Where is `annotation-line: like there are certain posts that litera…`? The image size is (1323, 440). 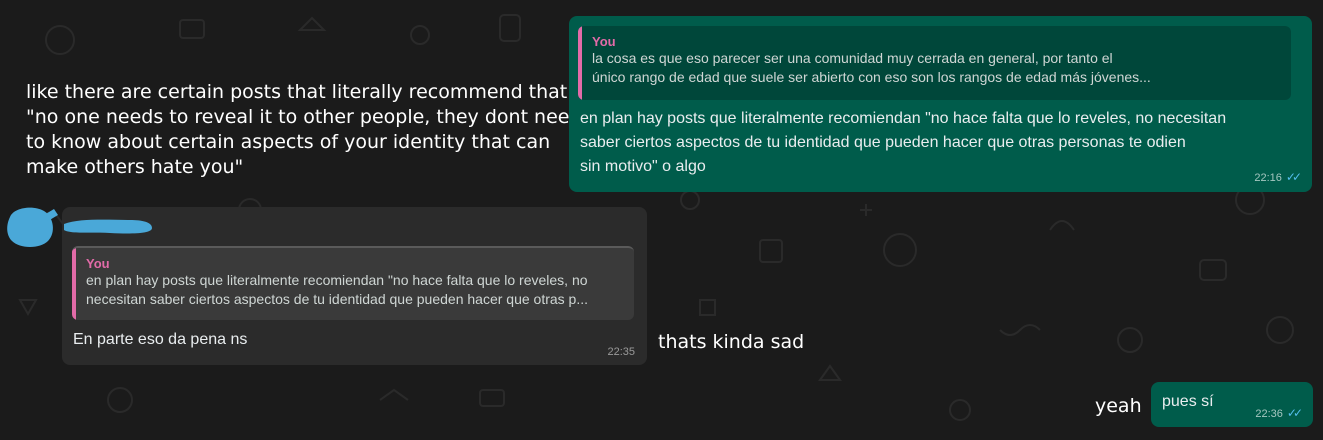 annotation-line: like there are certain posts that litera… is located at coordinates (297, 92).